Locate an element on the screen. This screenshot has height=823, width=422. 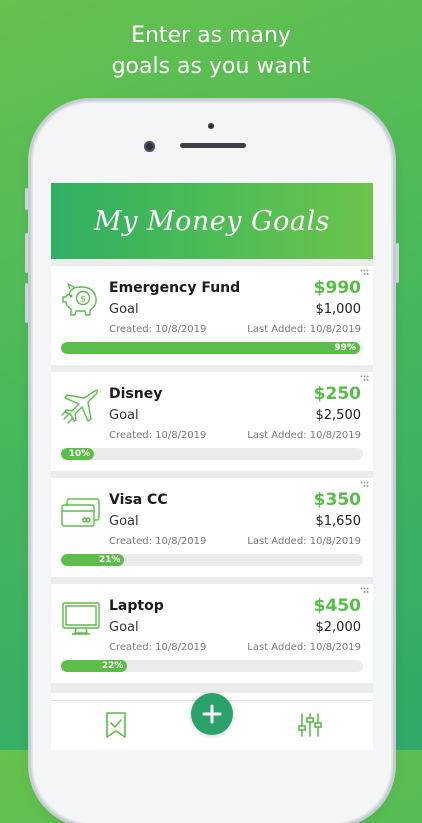
goal-amount: $1,650 is located at coordinates (338, 521).